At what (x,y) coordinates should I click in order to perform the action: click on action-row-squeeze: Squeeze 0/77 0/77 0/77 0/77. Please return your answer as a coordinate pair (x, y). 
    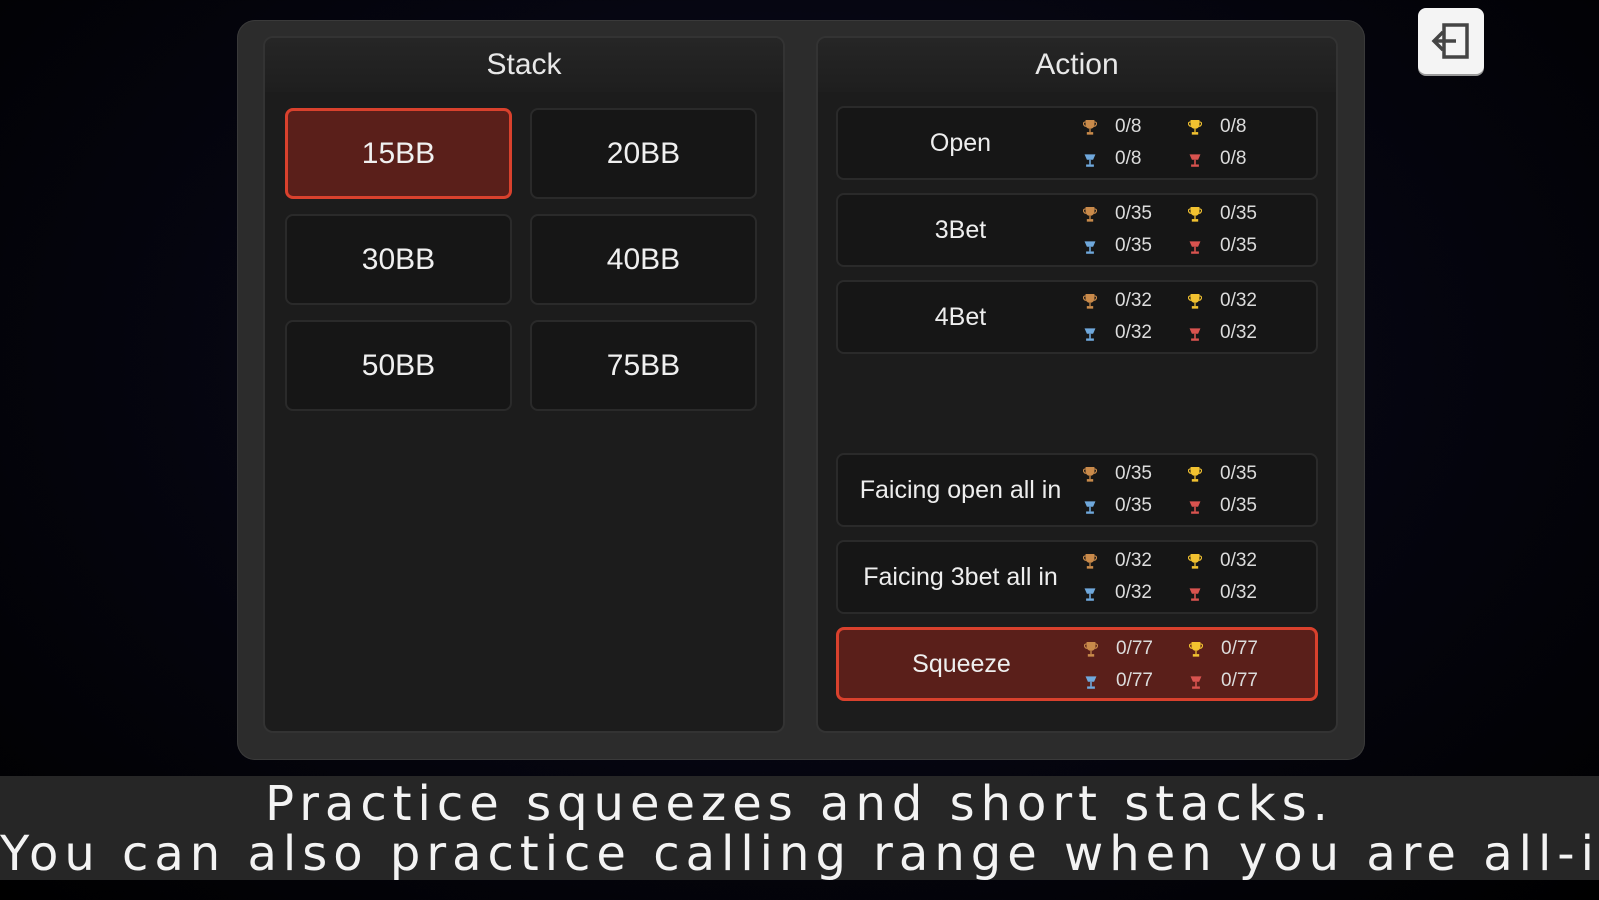
    Looking at the image, I should click on (1077, 664).